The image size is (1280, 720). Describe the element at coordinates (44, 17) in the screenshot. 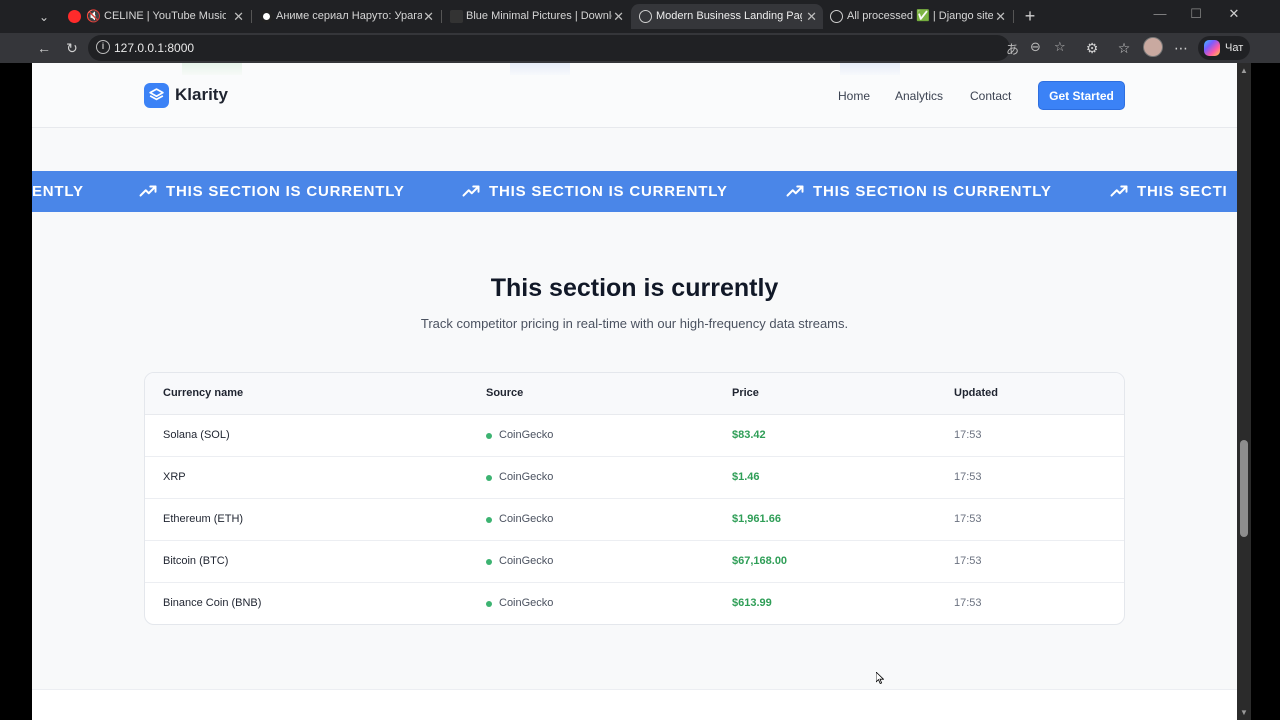

I see `tab-list-chevron-icon: ⌄` at that location.